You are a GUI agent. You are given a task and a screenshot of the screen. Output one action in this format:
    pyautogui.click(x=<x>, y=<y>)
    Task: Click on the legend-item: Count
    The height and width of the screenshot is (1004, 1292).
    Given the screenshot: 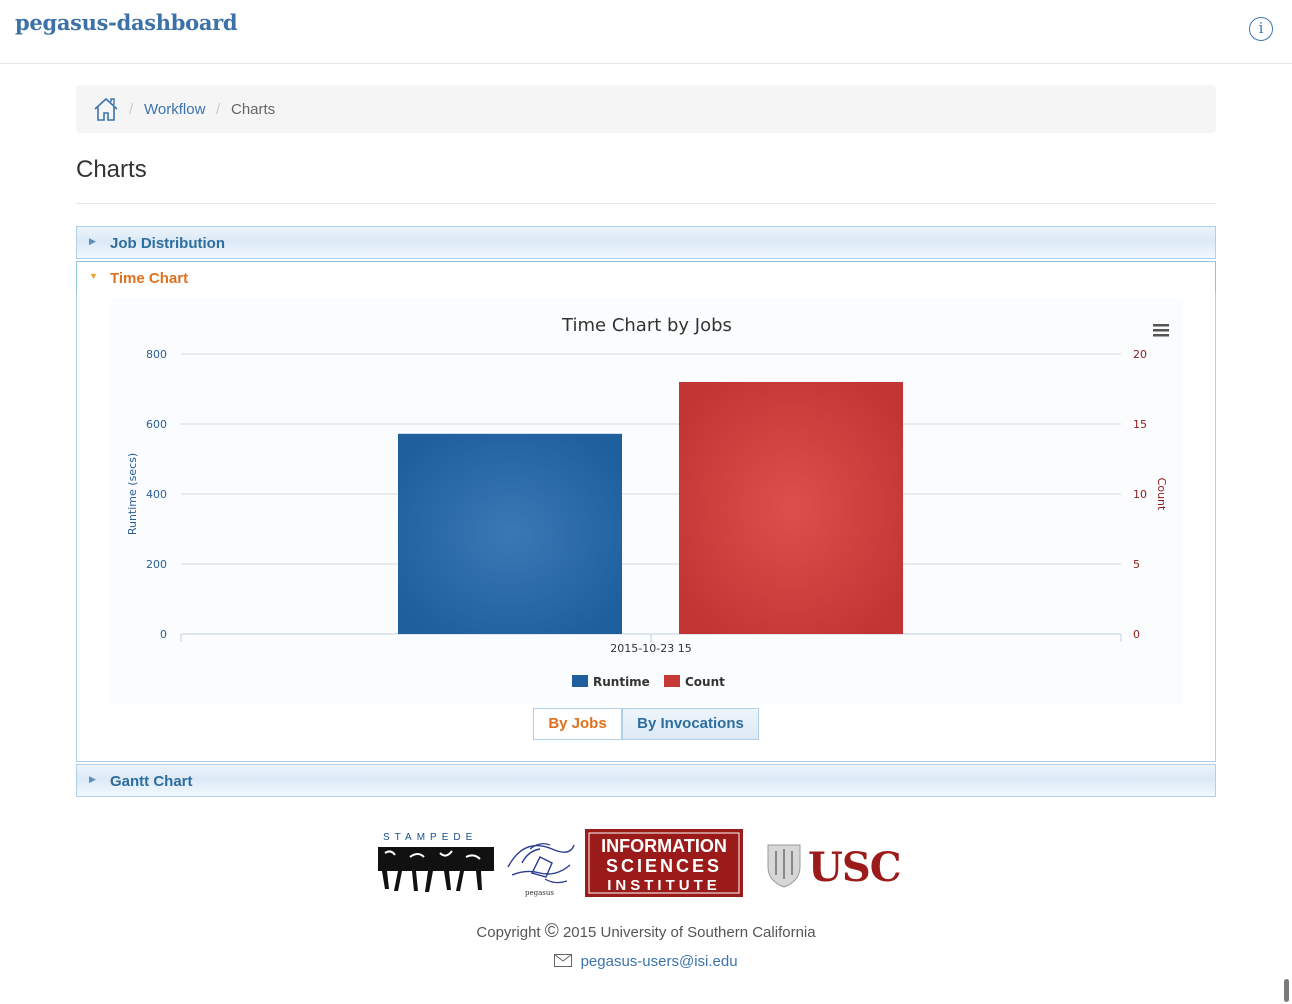 What is the action you would take?
    pyautogui.click(x=705, y=682)
    